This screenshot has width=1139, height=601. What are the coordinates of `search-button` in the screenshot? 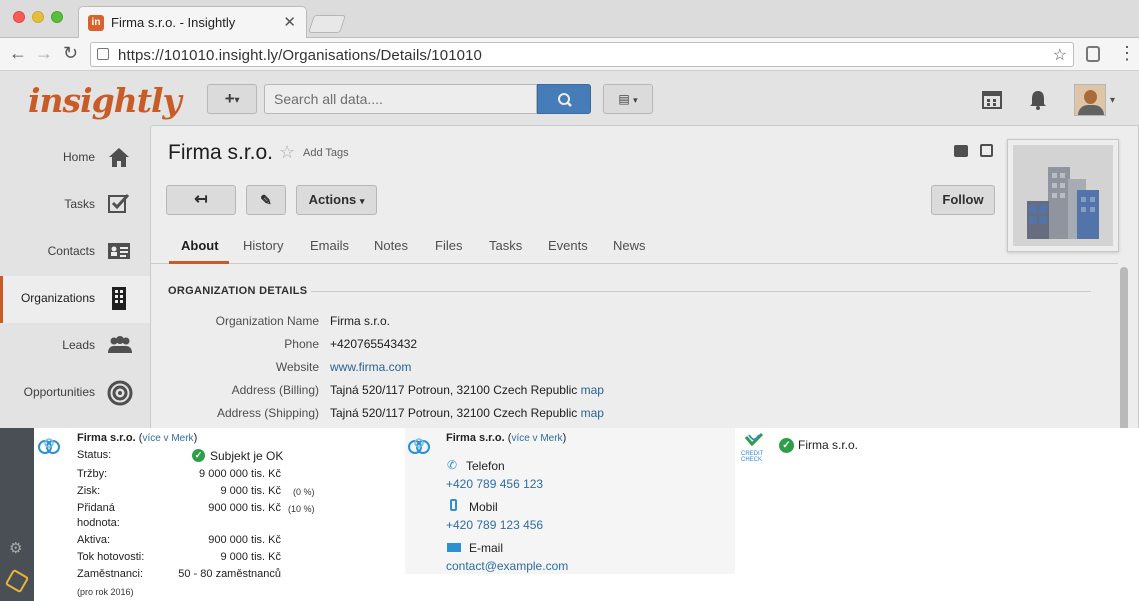 It's located at (564, 99).